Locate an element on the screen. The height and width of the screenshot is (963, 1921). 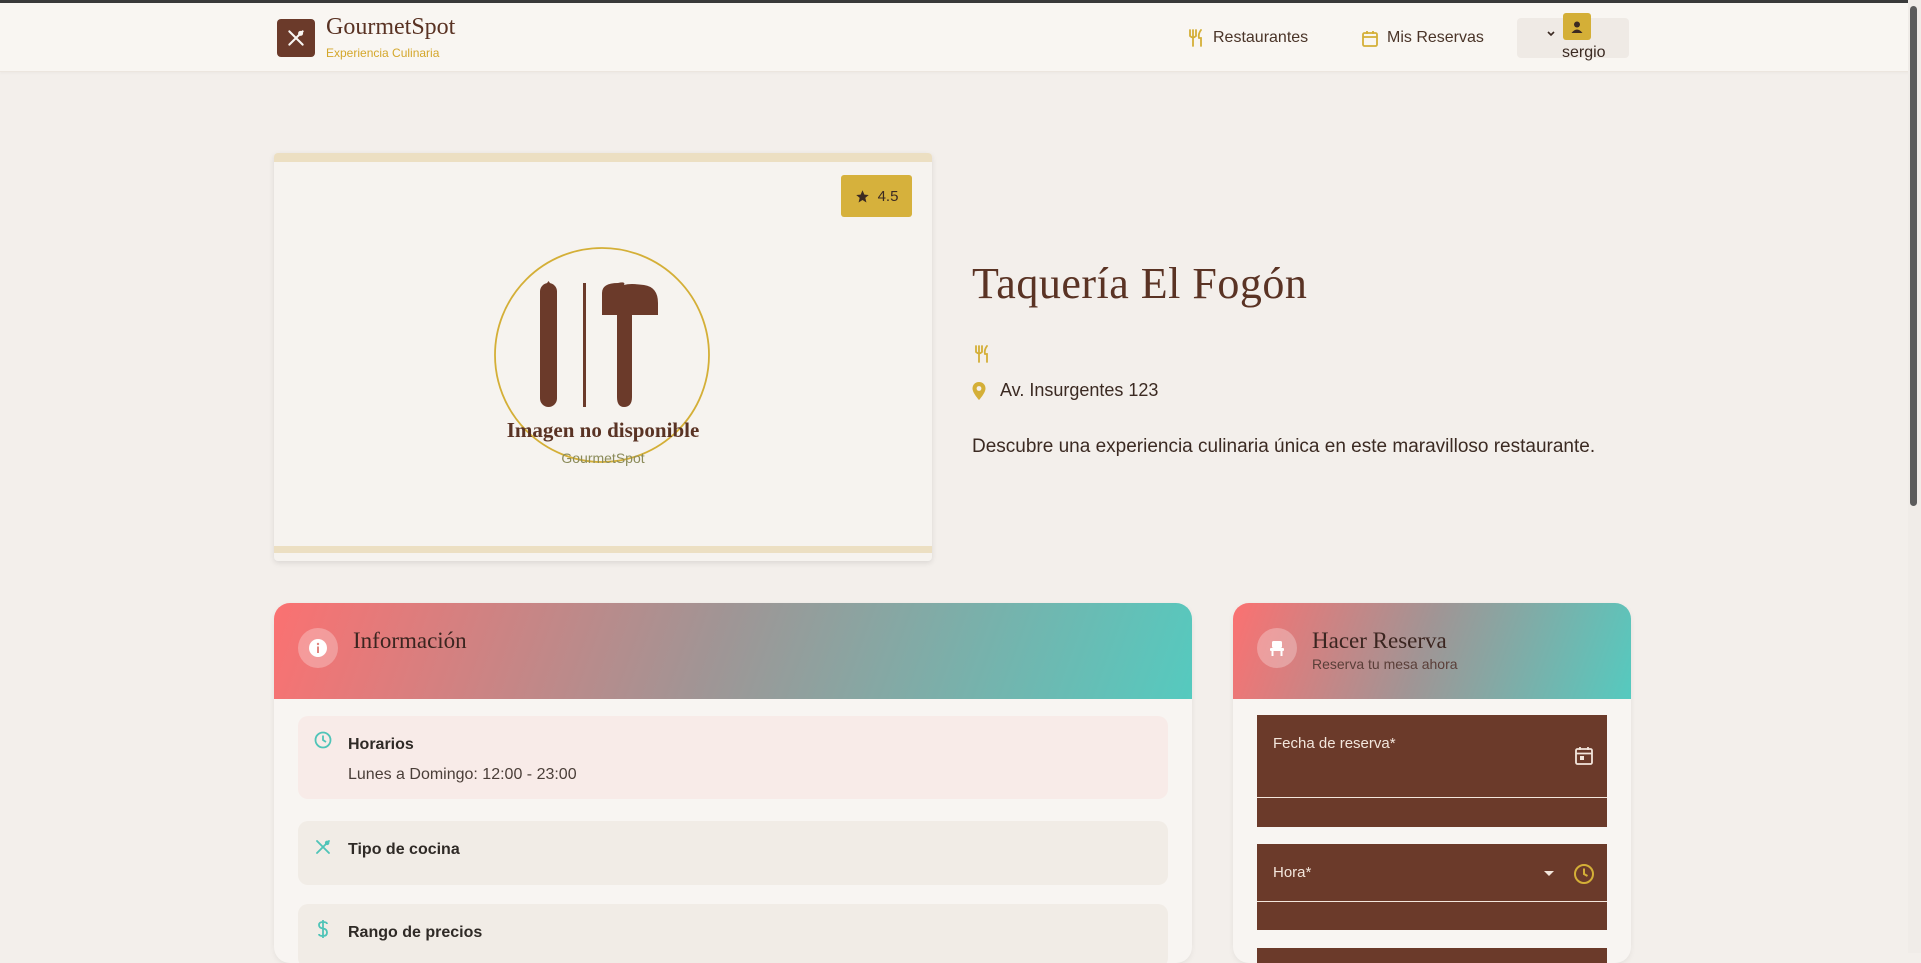
rating-badge: 4.5 is located at coordinates (876, 196).